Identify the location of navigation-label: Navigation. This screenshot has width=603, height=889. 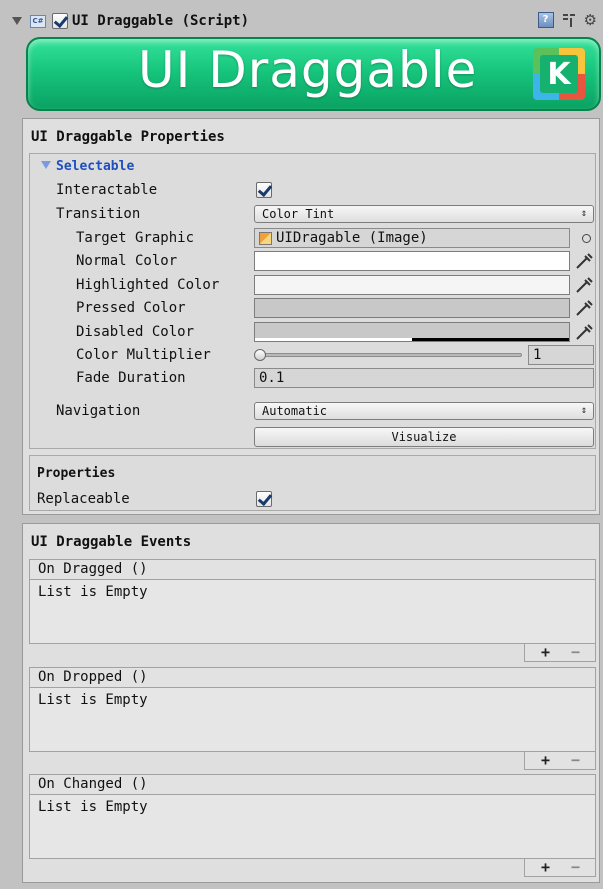
(98, 411).